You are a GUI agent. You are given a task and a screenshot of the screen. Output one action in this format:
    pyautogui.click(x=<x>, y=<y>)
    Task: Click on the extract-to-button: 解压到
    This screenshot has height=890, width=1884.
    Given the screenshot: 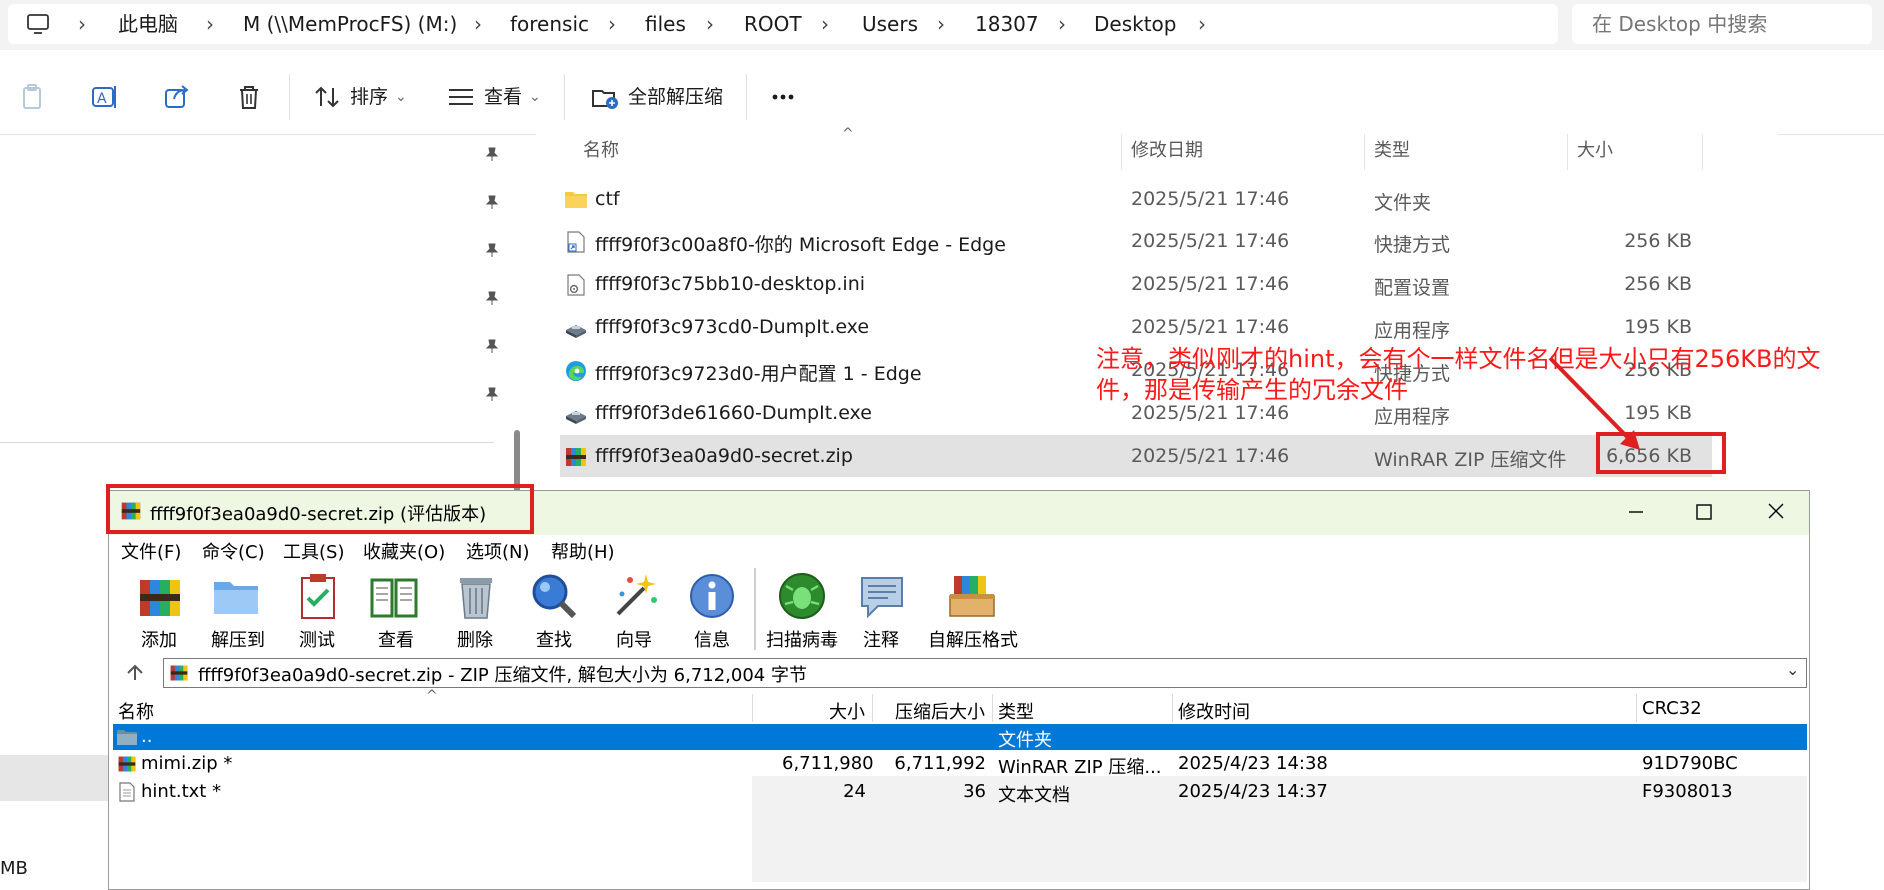 What is the action you would take?
    pyautogui.click(x=238, y=639)
    